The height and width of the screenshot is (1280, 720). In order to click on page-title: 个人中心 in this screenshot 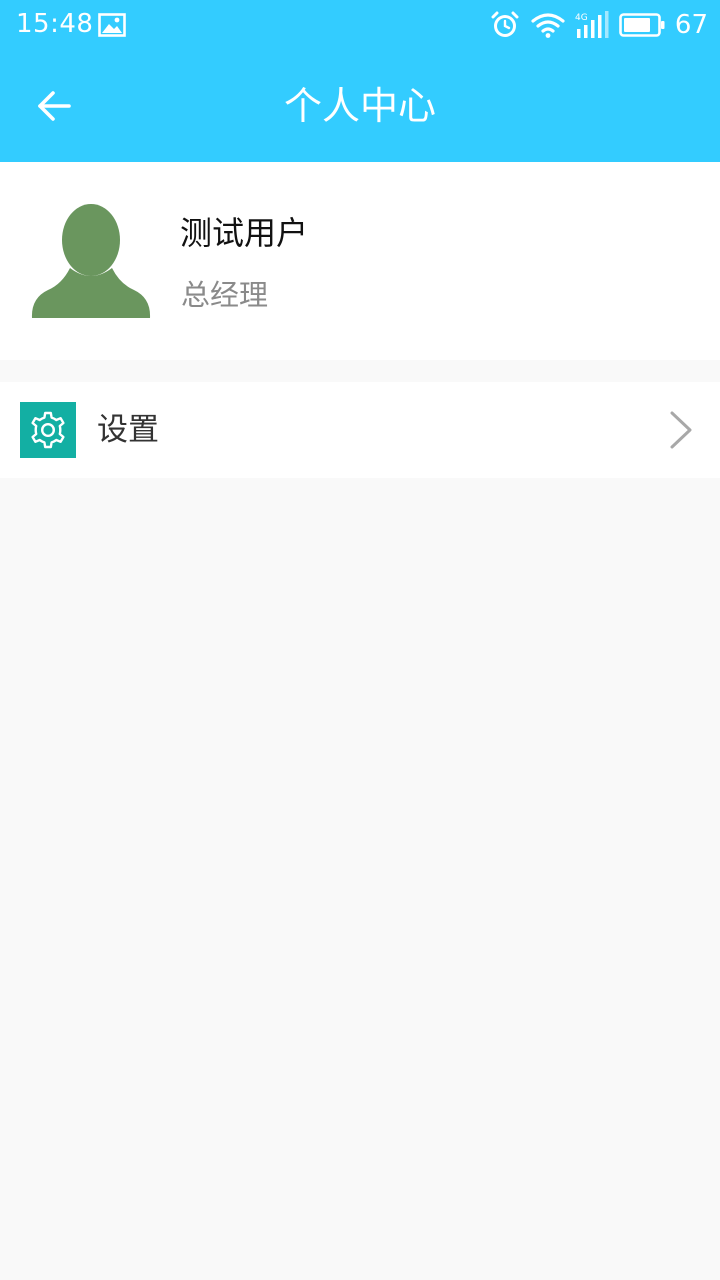, I will do `click(359, 106)`.